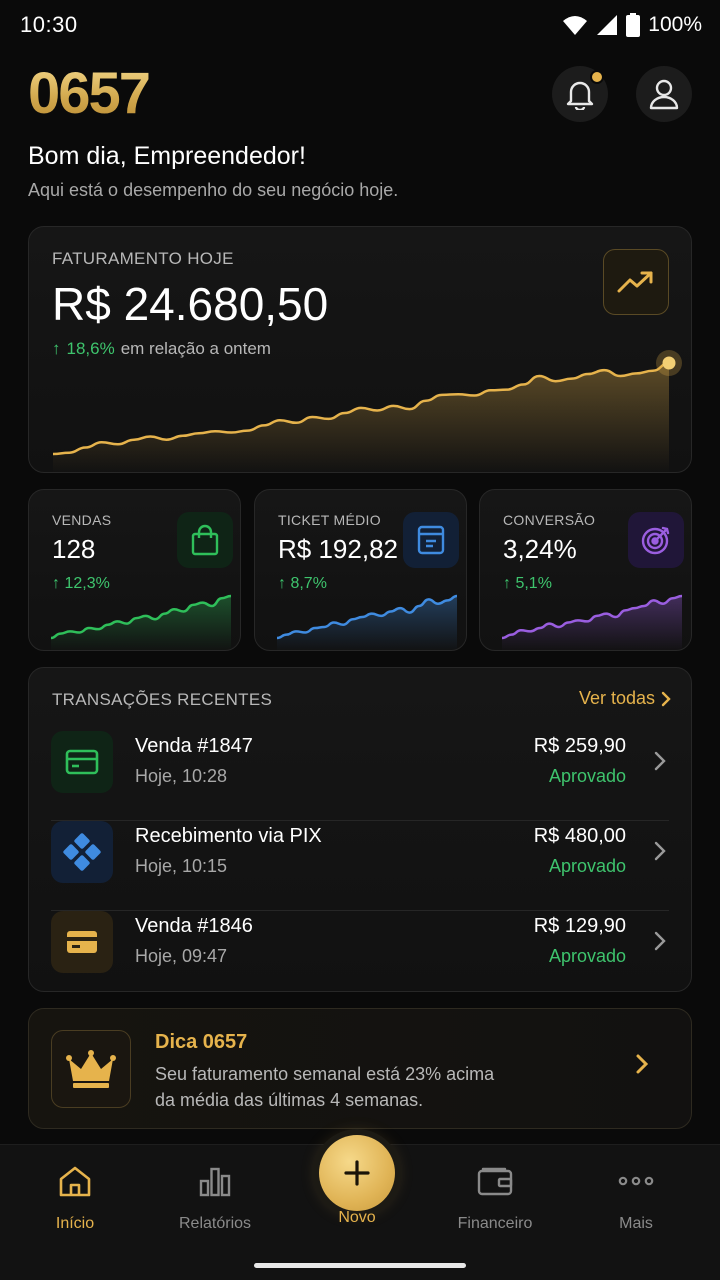 The width and height of the screenshot is (720, 1280). I want to click on pix-icon, so click(82, 852).